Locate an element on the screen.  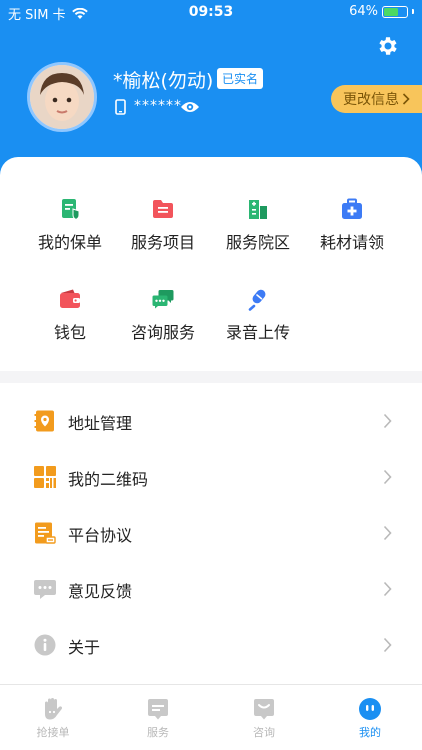
menu-label: 平台协议 is located at coordinates (100, 535).